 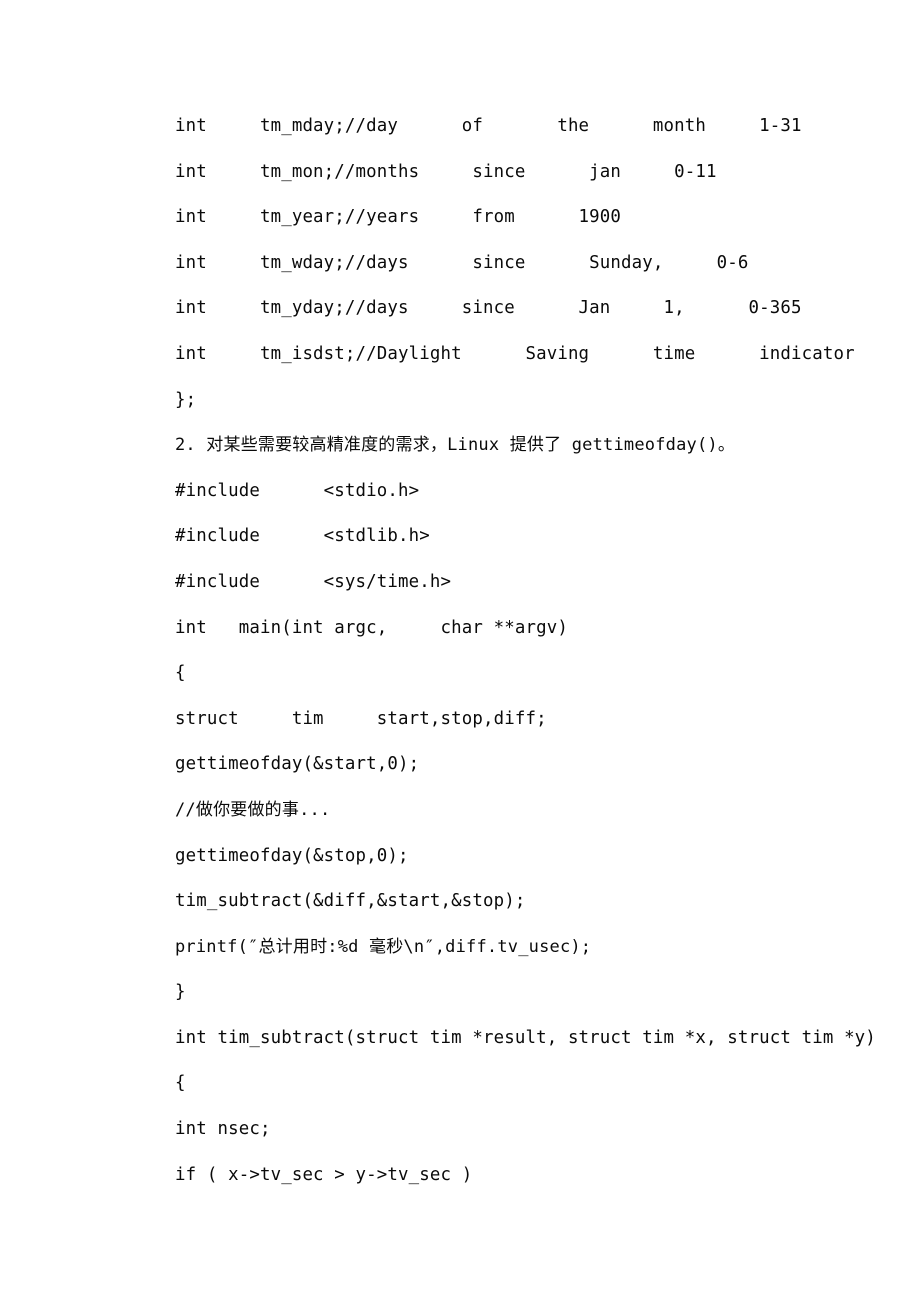 I want to click on text-line-main-signature: int main(int argc, char **argv), so click(x=371, y=627).